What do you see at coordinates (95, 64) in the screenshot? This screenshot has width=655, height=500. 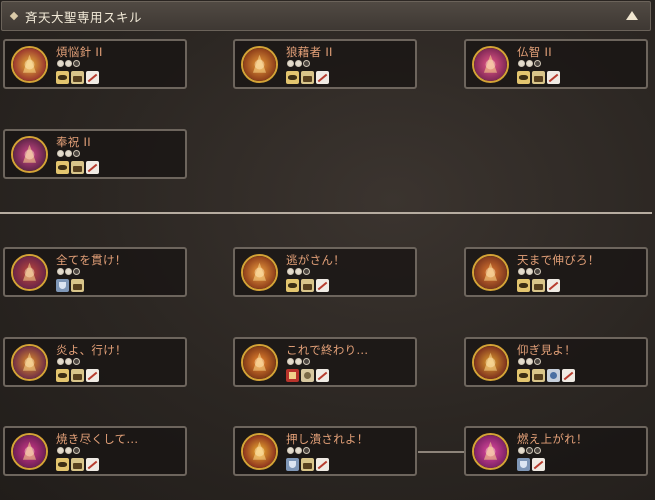 I see `skill-card: 煩悩針 II` at bounding box center [95, 64].